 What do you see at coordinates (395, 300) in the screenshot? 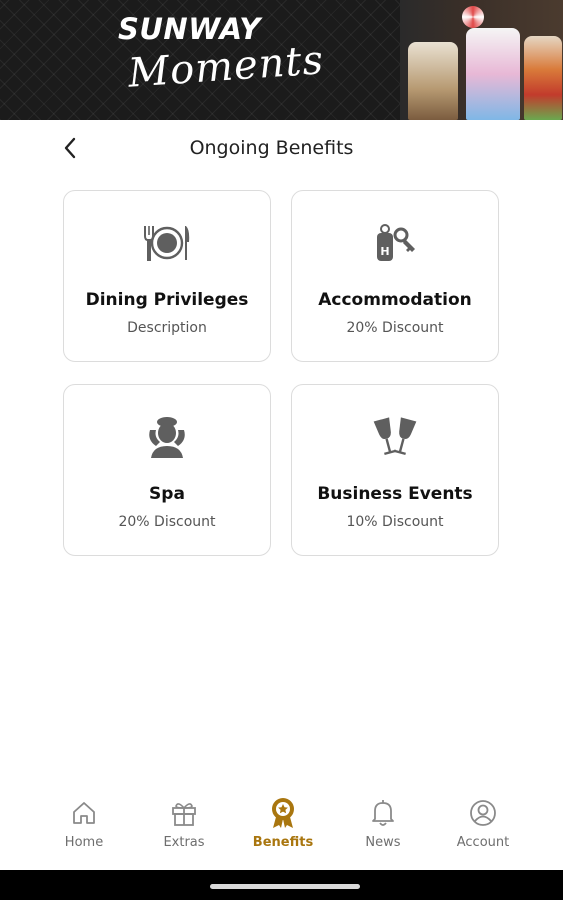
I see `benefit-title: Accommodation` at bounding box center [395, 300].